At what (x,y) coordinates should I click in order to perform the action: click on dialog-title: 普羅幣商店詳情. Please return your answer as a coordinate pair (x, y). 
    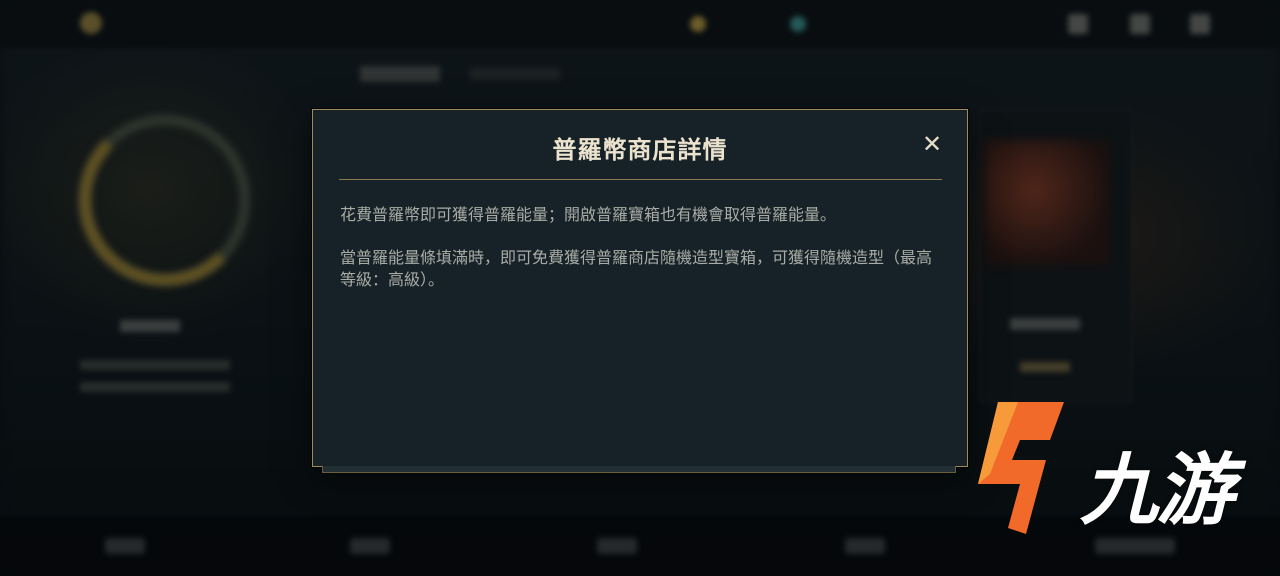
    Looking at the image, I should click on (640, 150).